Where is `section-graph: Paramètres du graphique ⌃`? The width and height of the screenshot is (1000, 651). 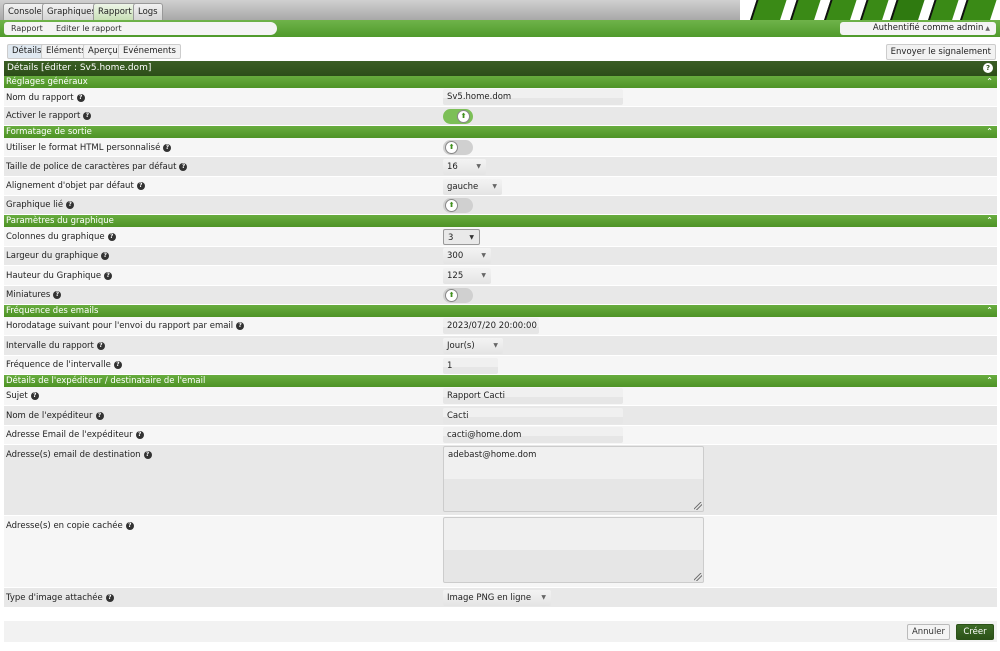
section-graph: Paramètres du graphique ⌃ is located at coordinates (500, 221).